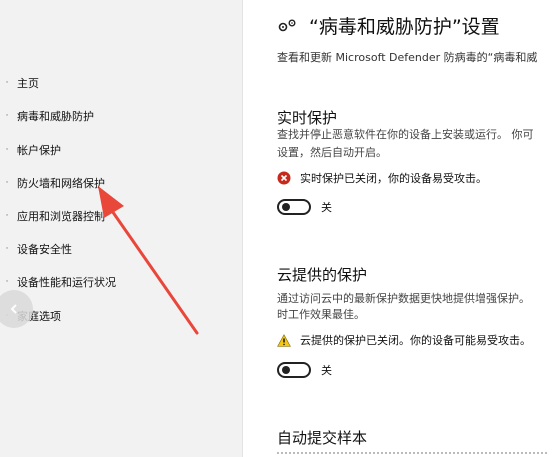 This screenshot has width=557, height=457. Describe the element at coordinates (7, 116) in the screenshot. I see `shield-icon: ·` at that location.